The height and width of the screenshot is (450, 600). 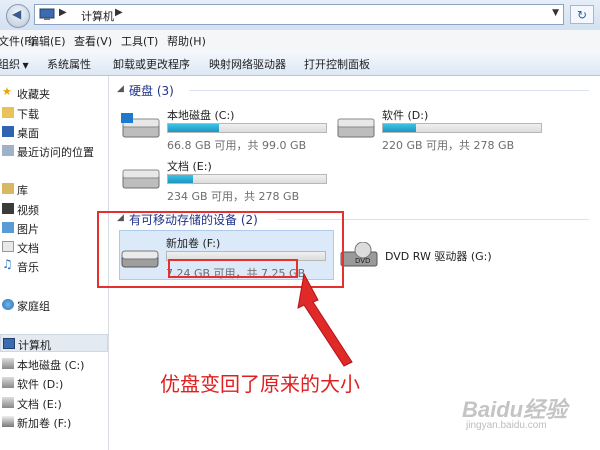 I want to click on downloads-folder-icon, so click(x=8, y=112).